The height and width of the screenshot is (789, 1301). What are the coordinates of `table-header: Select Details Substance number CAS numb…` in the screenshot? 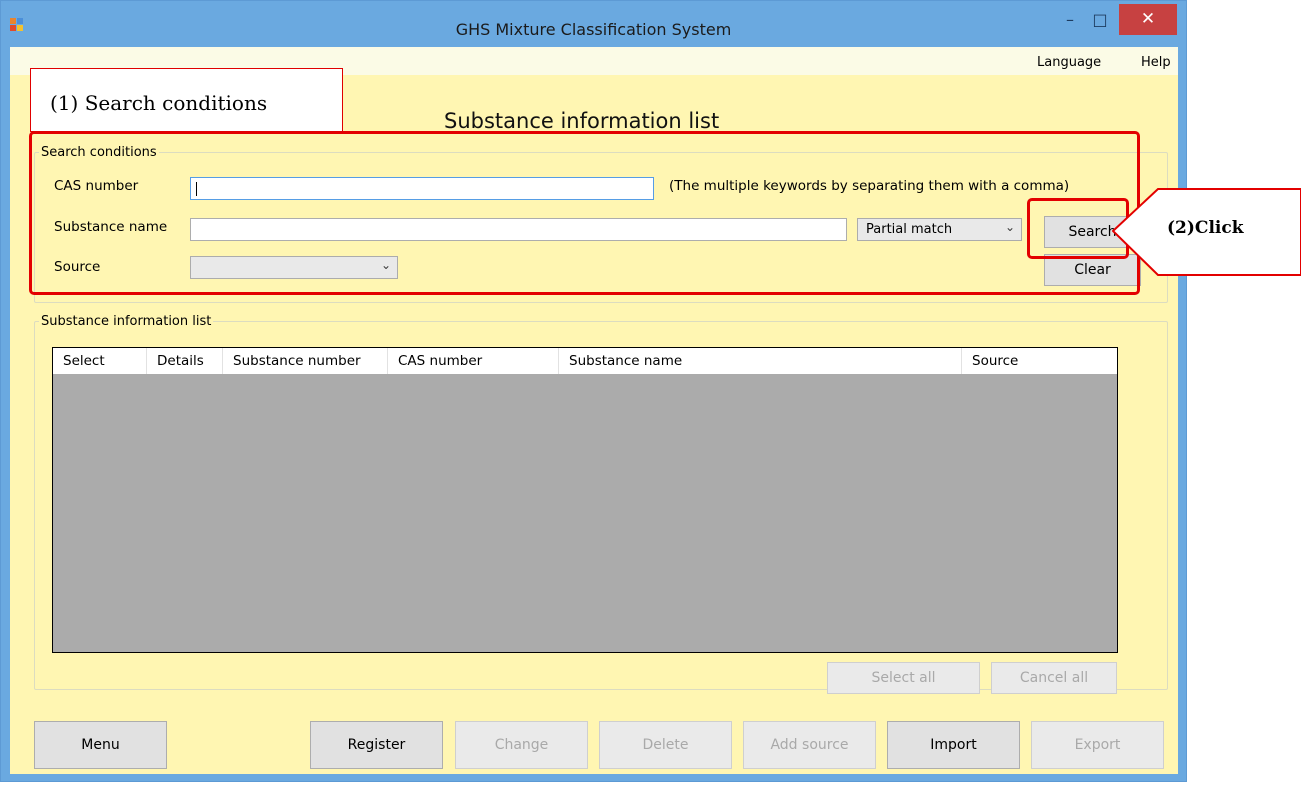 It's located at (585, 361).